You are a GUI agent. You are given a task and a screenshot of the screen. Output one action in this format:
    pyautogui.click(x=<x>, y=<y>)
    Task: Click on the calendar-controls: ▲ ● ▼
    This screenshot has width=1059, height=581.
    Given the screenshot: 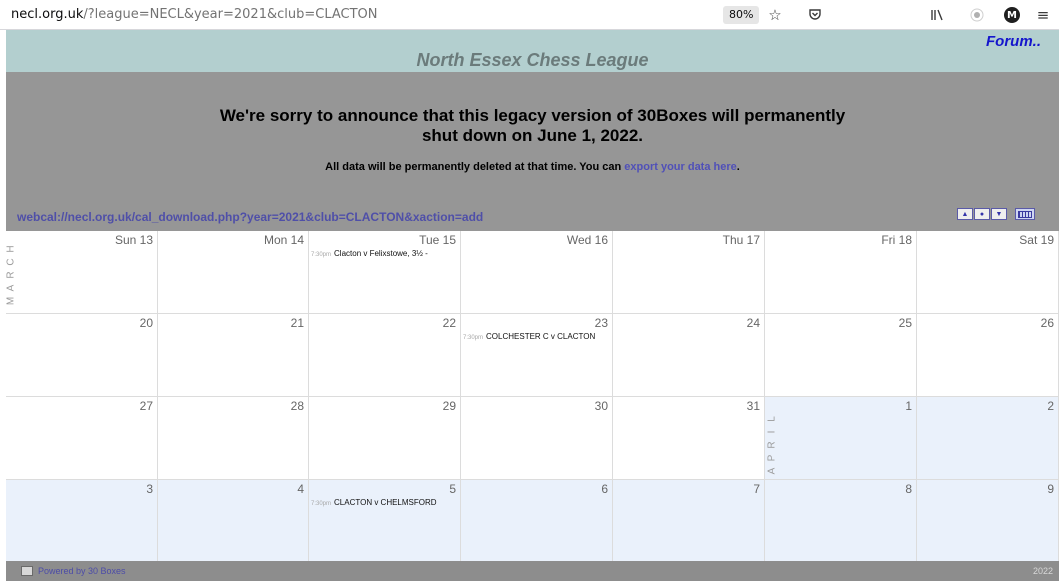 What is the action you would take?
    pyautogui.click(x=996, y=214)
    